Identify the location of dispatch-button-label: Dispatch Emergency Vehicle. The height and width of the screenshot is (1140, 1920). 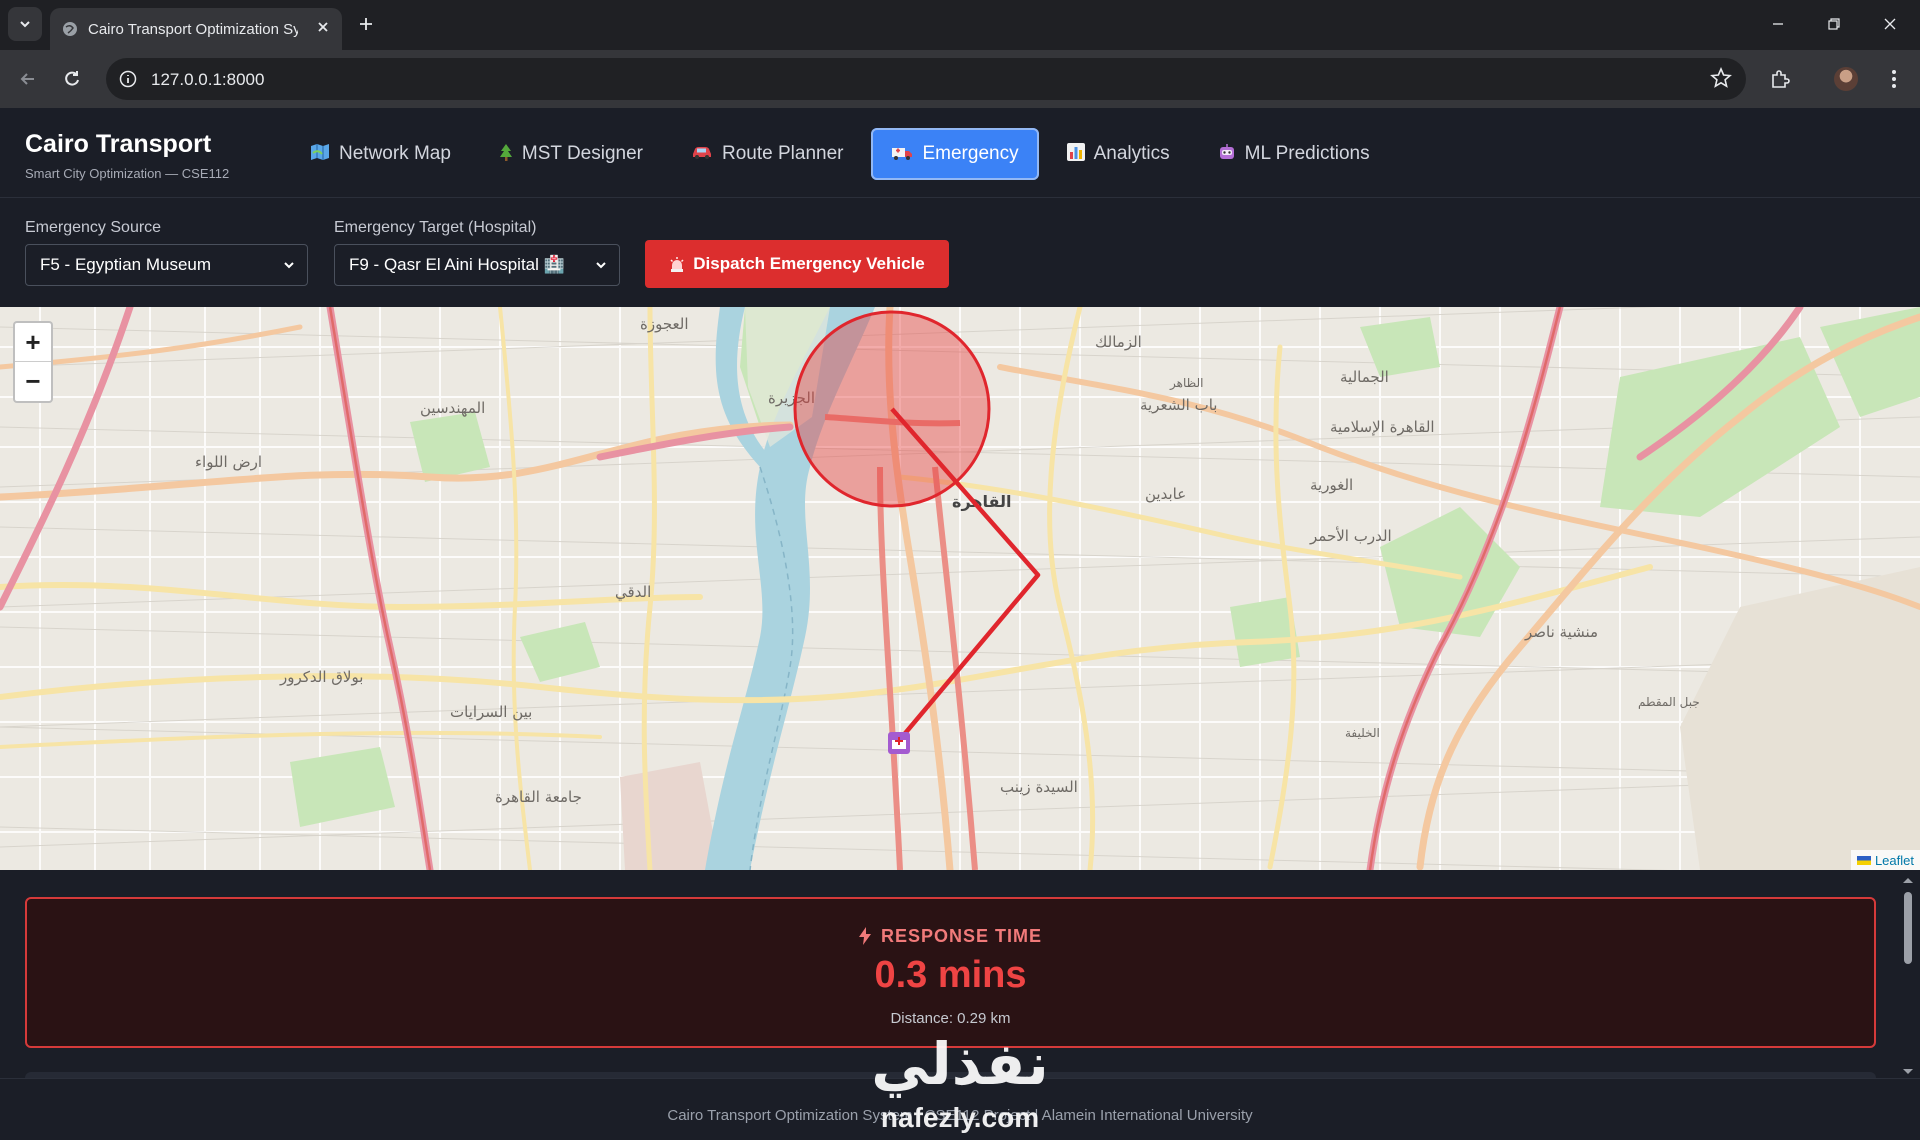
(809, 263).